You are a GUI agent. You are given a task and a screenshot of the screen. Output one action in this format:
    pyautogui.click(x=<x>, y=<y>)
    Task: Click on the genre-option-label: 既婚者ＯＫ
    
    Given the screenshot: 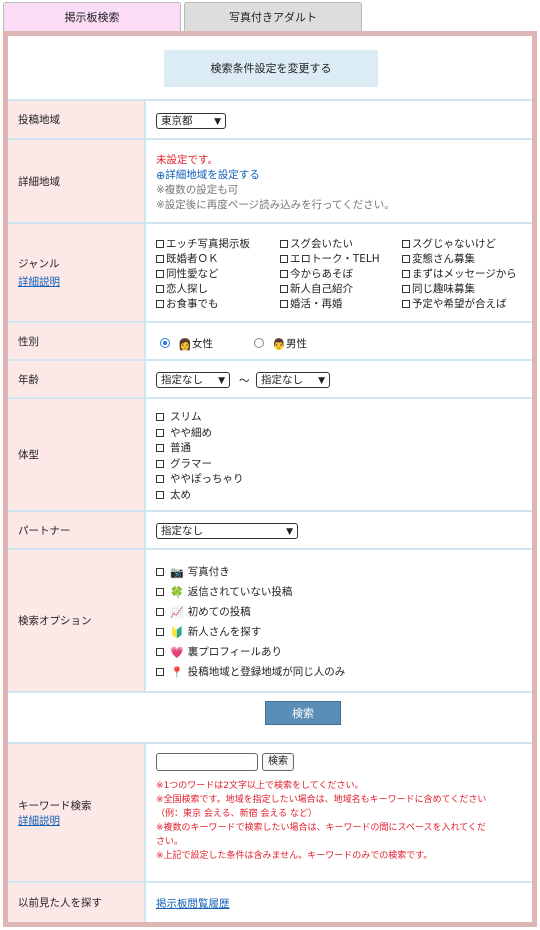 What is the action you would take?
    pyautogui.click(x=192, y=259)
    